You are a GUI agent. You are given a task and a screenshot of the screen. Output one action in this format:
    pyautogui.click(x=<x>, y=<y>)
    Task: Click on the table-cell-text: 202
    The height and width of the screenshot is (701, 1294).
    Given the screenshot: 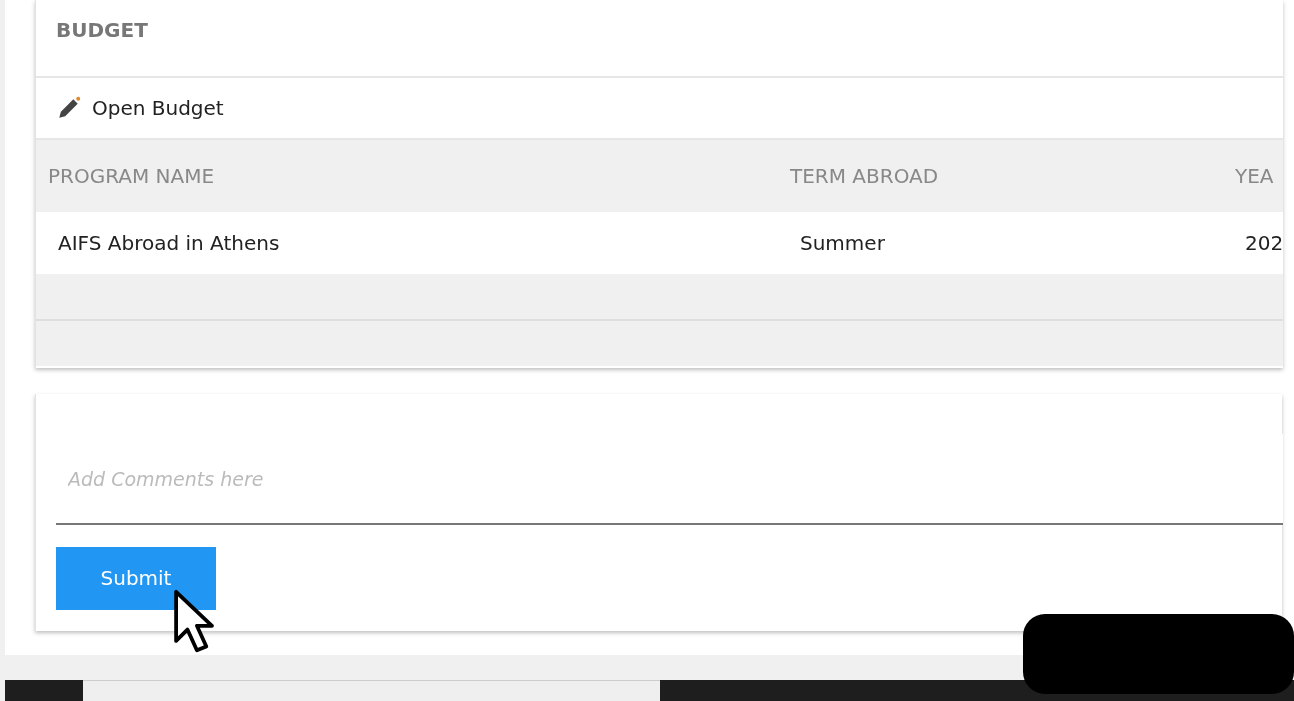 What is the action you would take?
    pyautogui.click(x=1263, y=243)
    